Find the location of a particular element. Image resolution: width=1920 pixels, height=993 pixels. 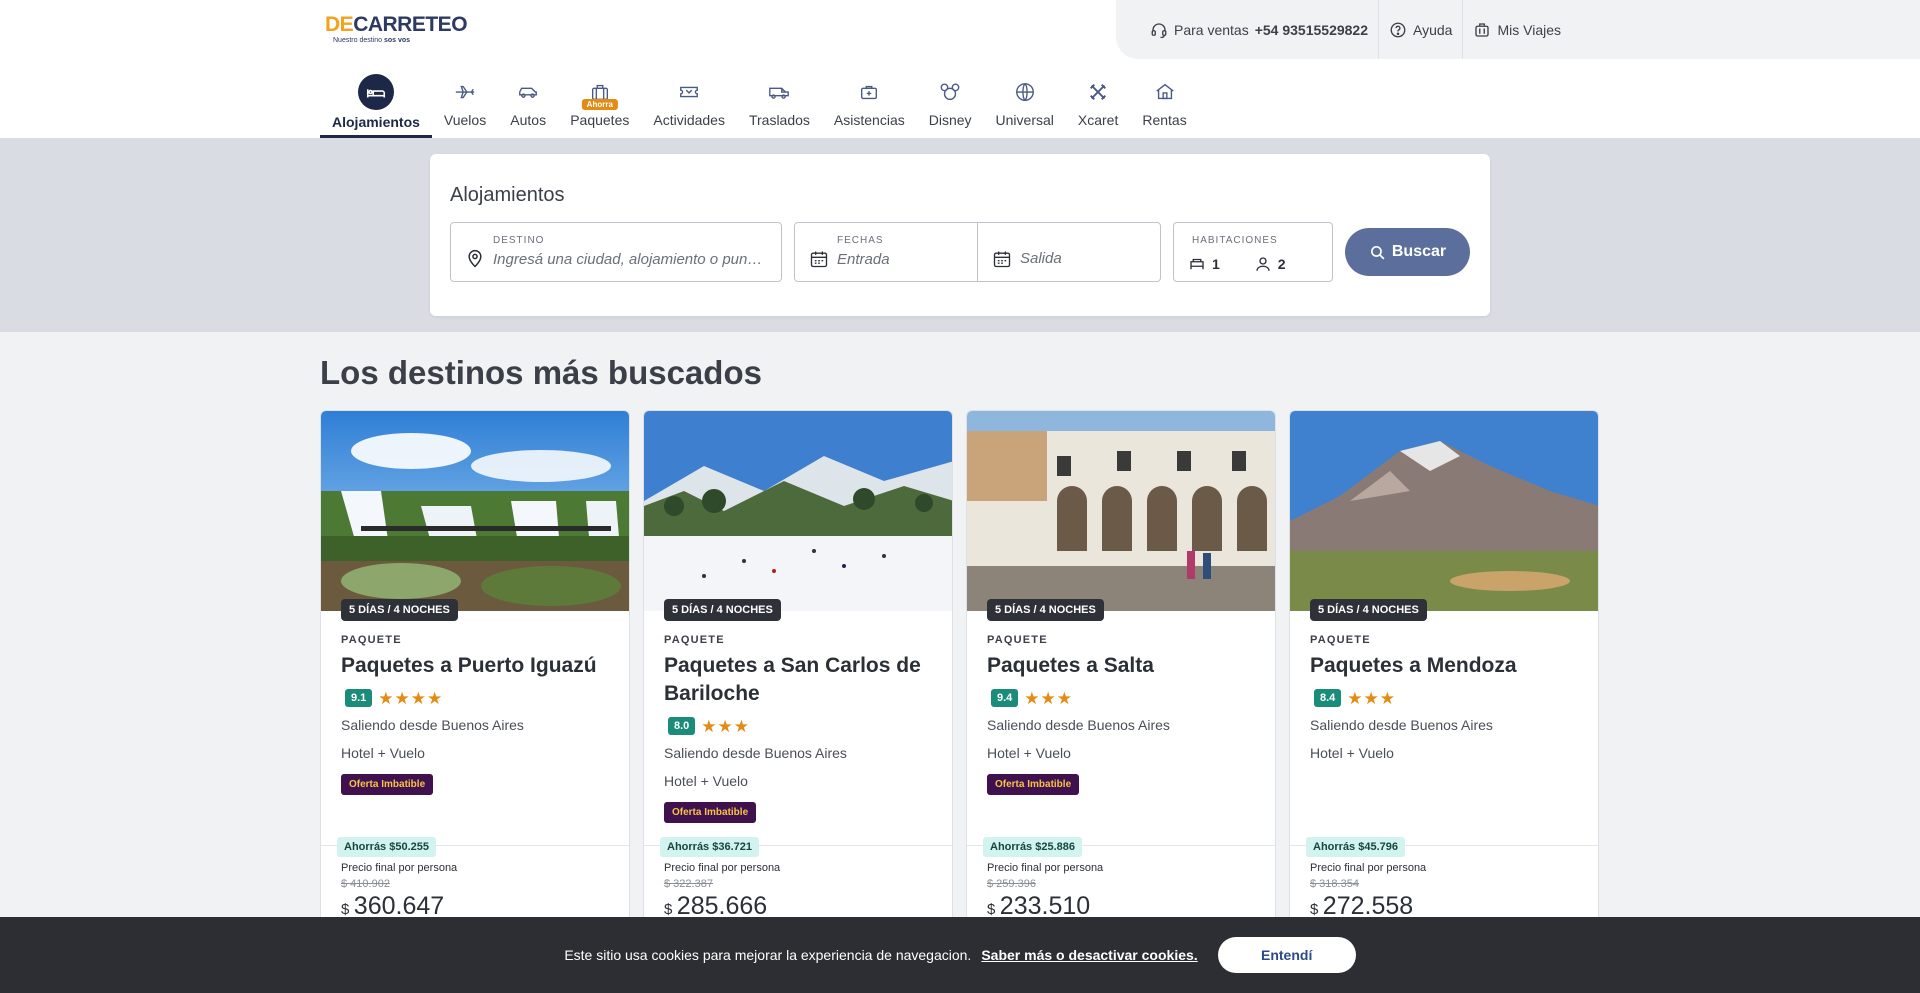

globe-icon is located at coordinates (1025, 92).